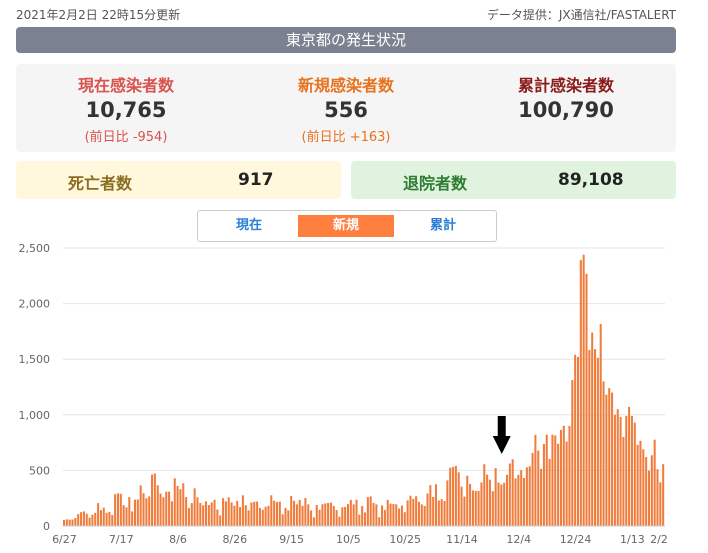 The image size is (708, 553). What do you see at coordinates (249, 226) in the screenshot?
I see `tab-current: 現在` at bounding box center [249, 226].